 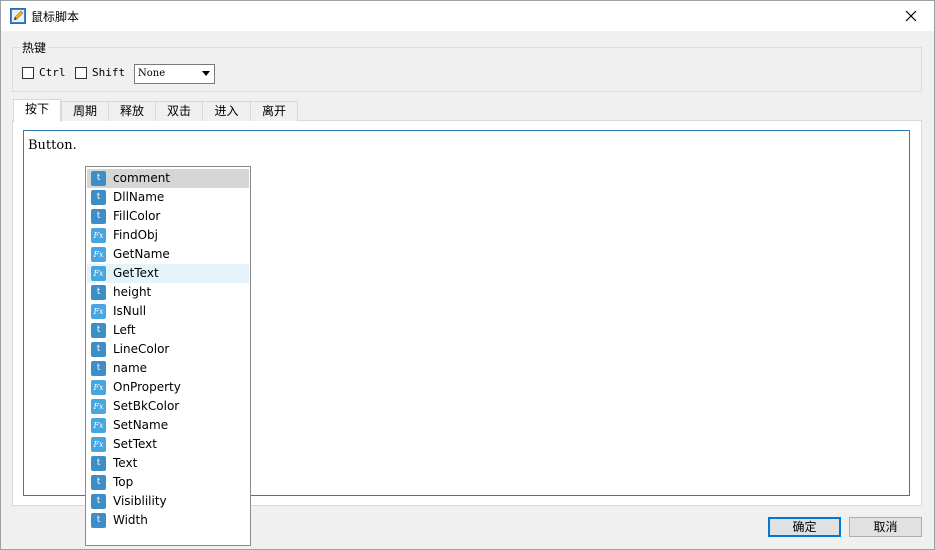 I want to click on autocomplete-item: t Text, so click(x=168, y=463).